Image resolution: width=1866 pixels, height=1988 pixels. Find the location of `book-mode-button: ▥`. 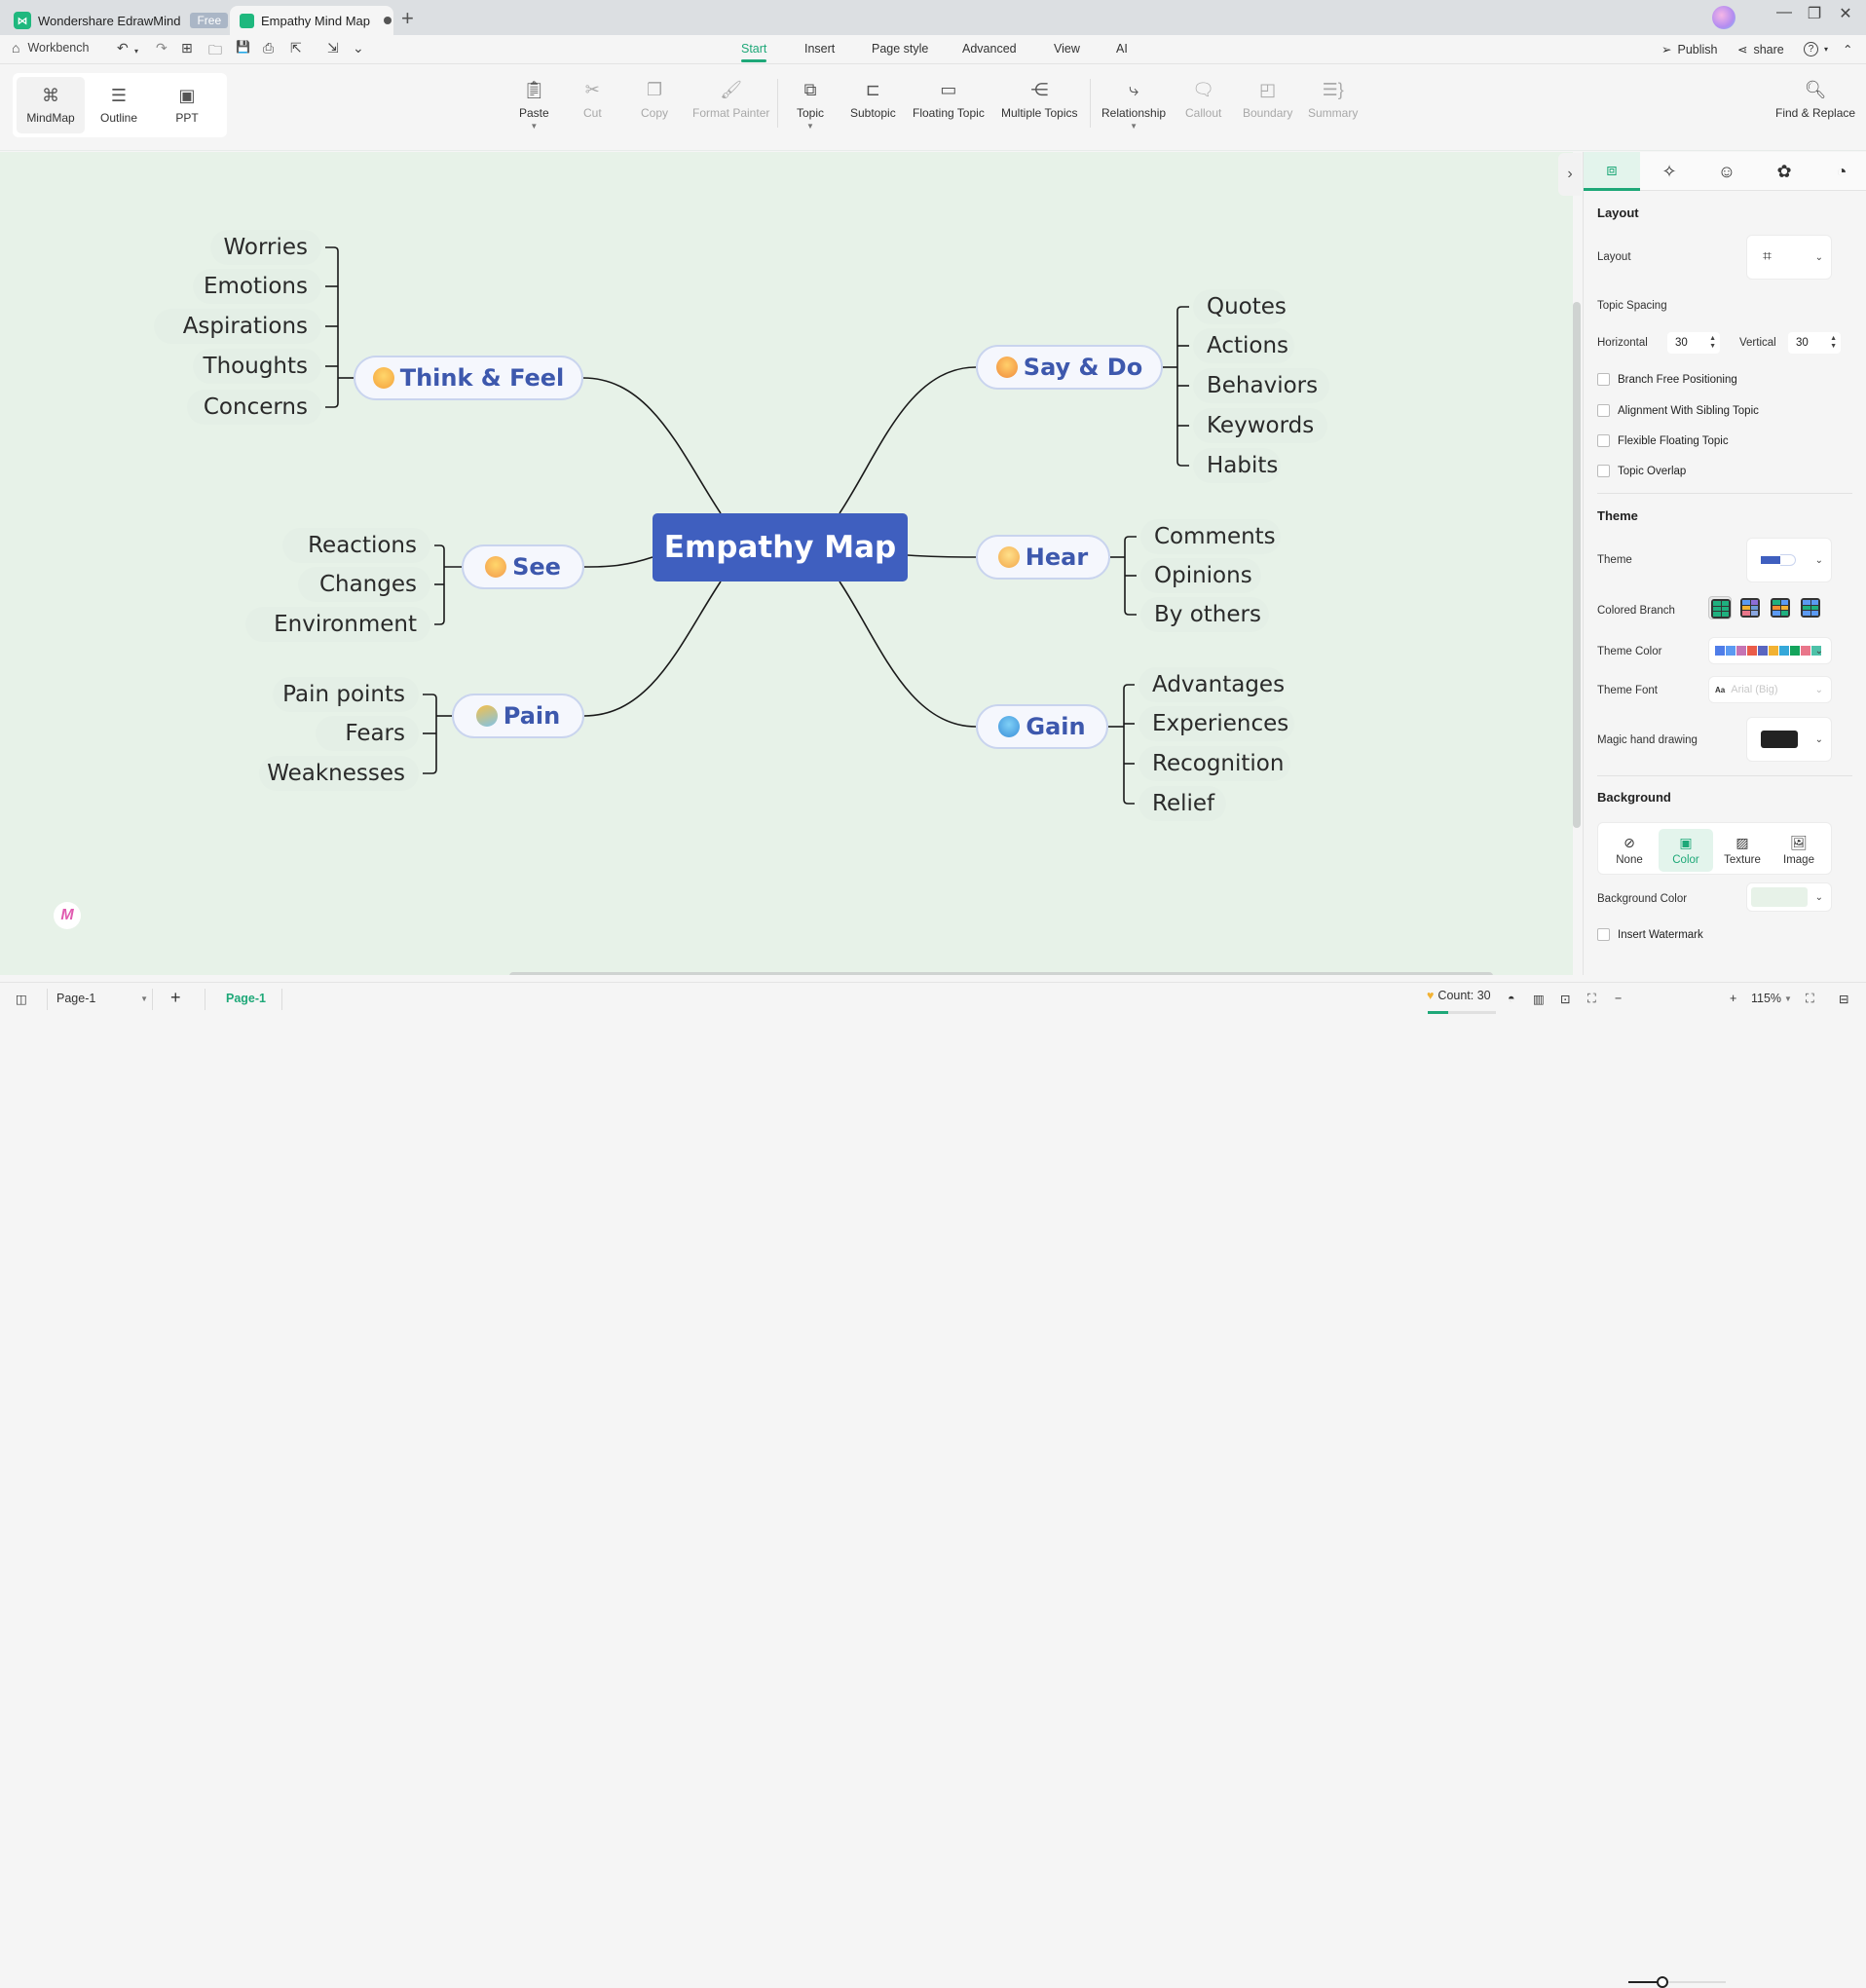

book-mode-button: ▥ is located at coordinates (1539, 999).